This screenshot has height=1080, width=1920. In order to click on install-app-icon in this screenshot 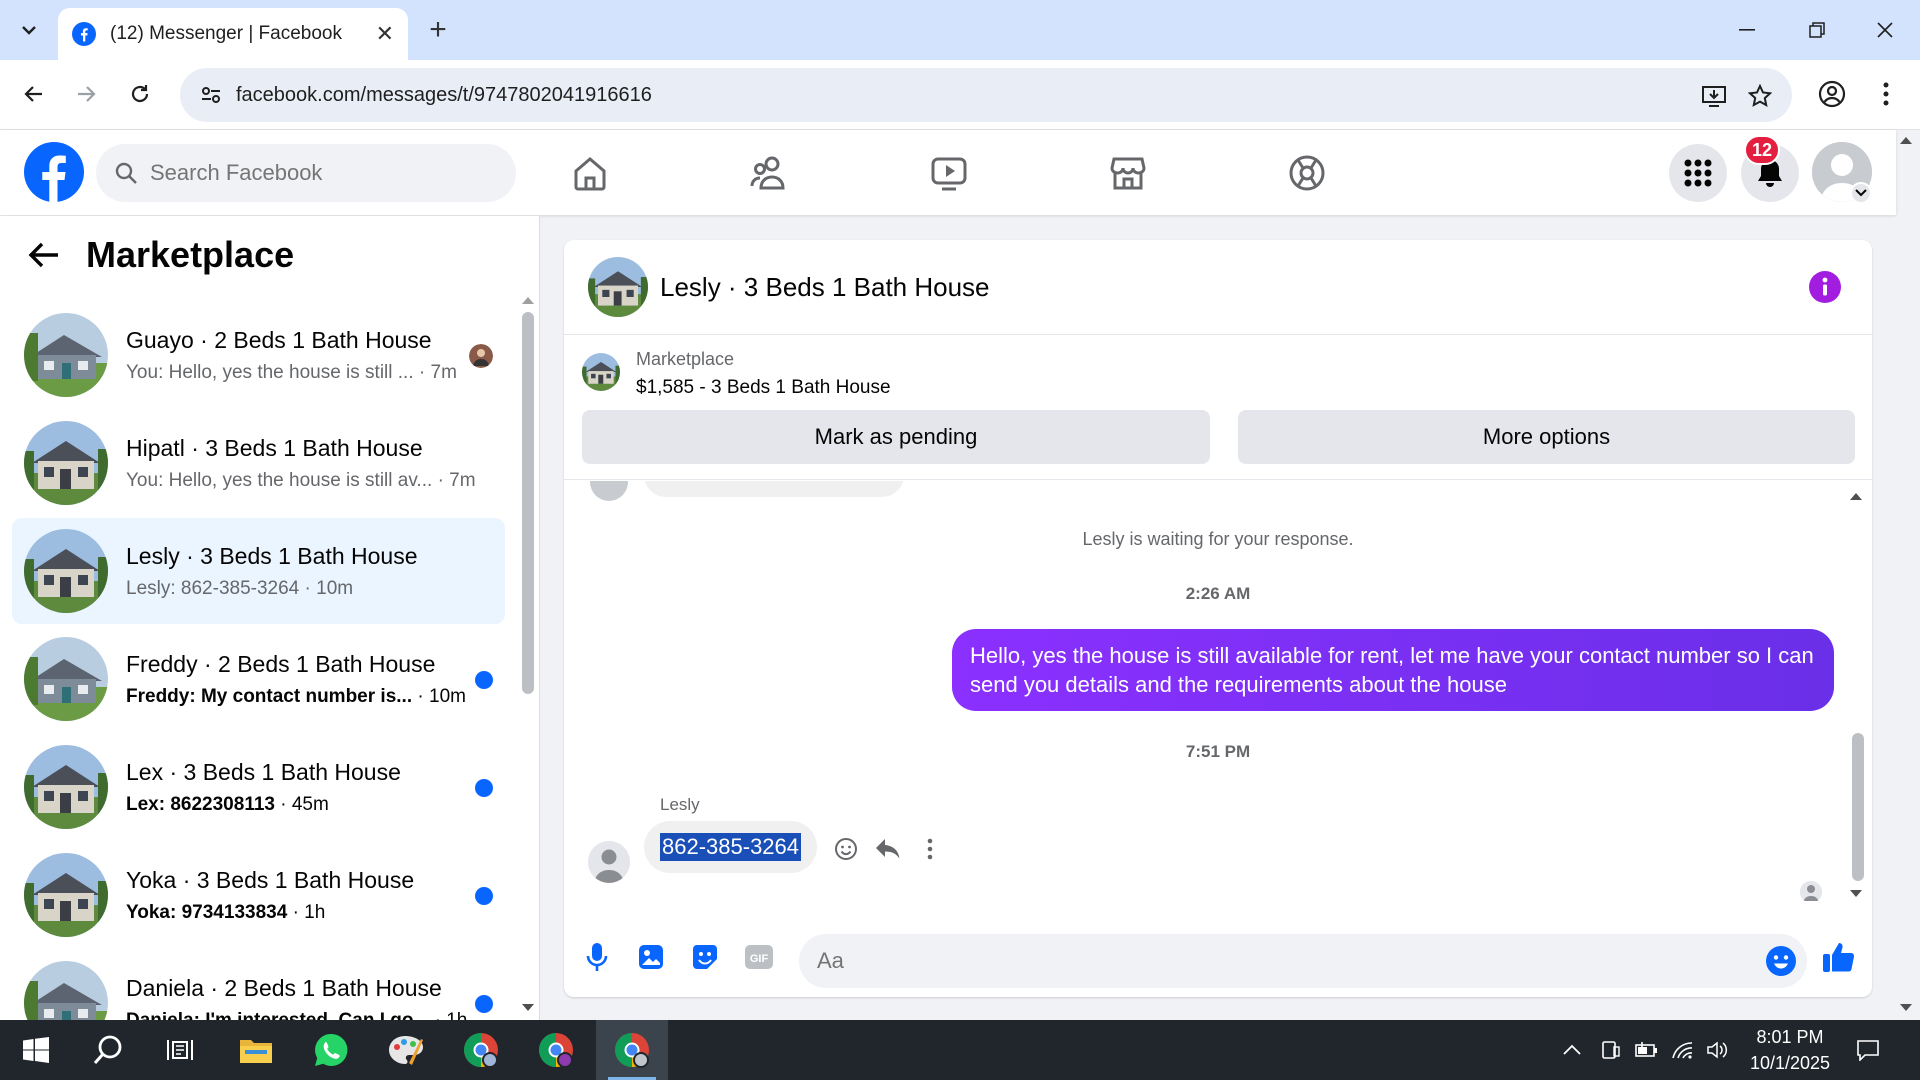, I will do `click(1714, 96)`.